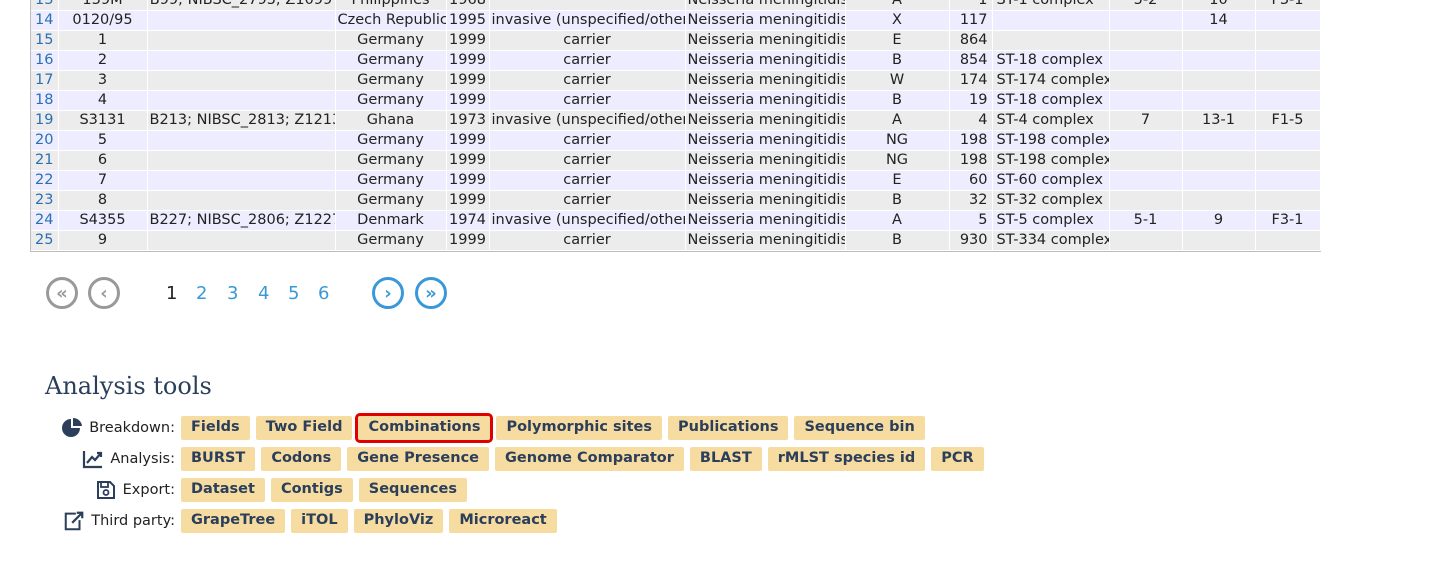 The image size is (1443, 562). I want to click on clonal-complex-cell: ST-4 complex, so click(1051, 120).